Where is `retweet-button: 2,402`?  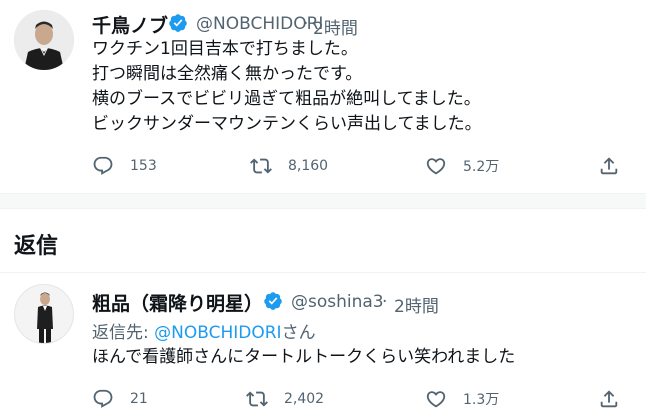
retweet-button: 2,402 is located at coordinates (285, 399).